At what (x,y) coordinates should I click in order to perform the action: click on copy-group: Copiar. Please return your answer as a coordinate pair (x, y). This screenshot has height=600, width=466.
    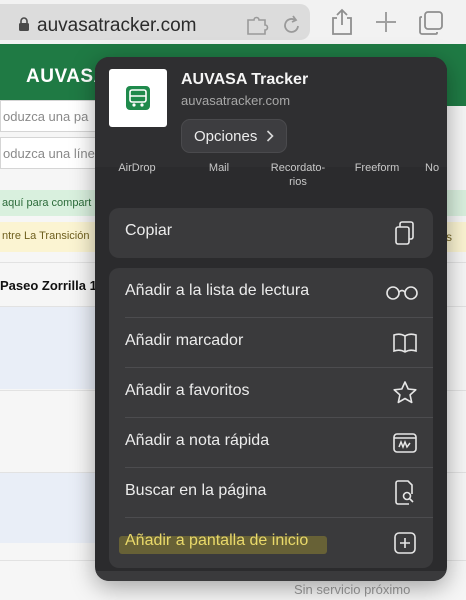
    Looking at the image, I should click on (271, 233).